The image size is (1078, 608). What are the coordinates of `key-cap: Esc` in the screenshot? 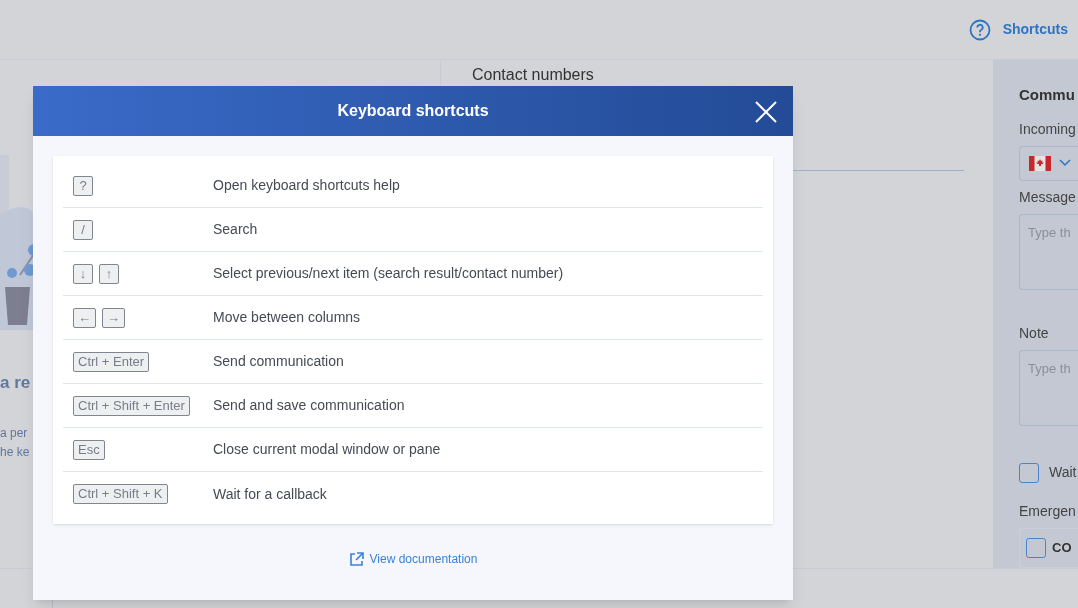 It's located at (89, 449).